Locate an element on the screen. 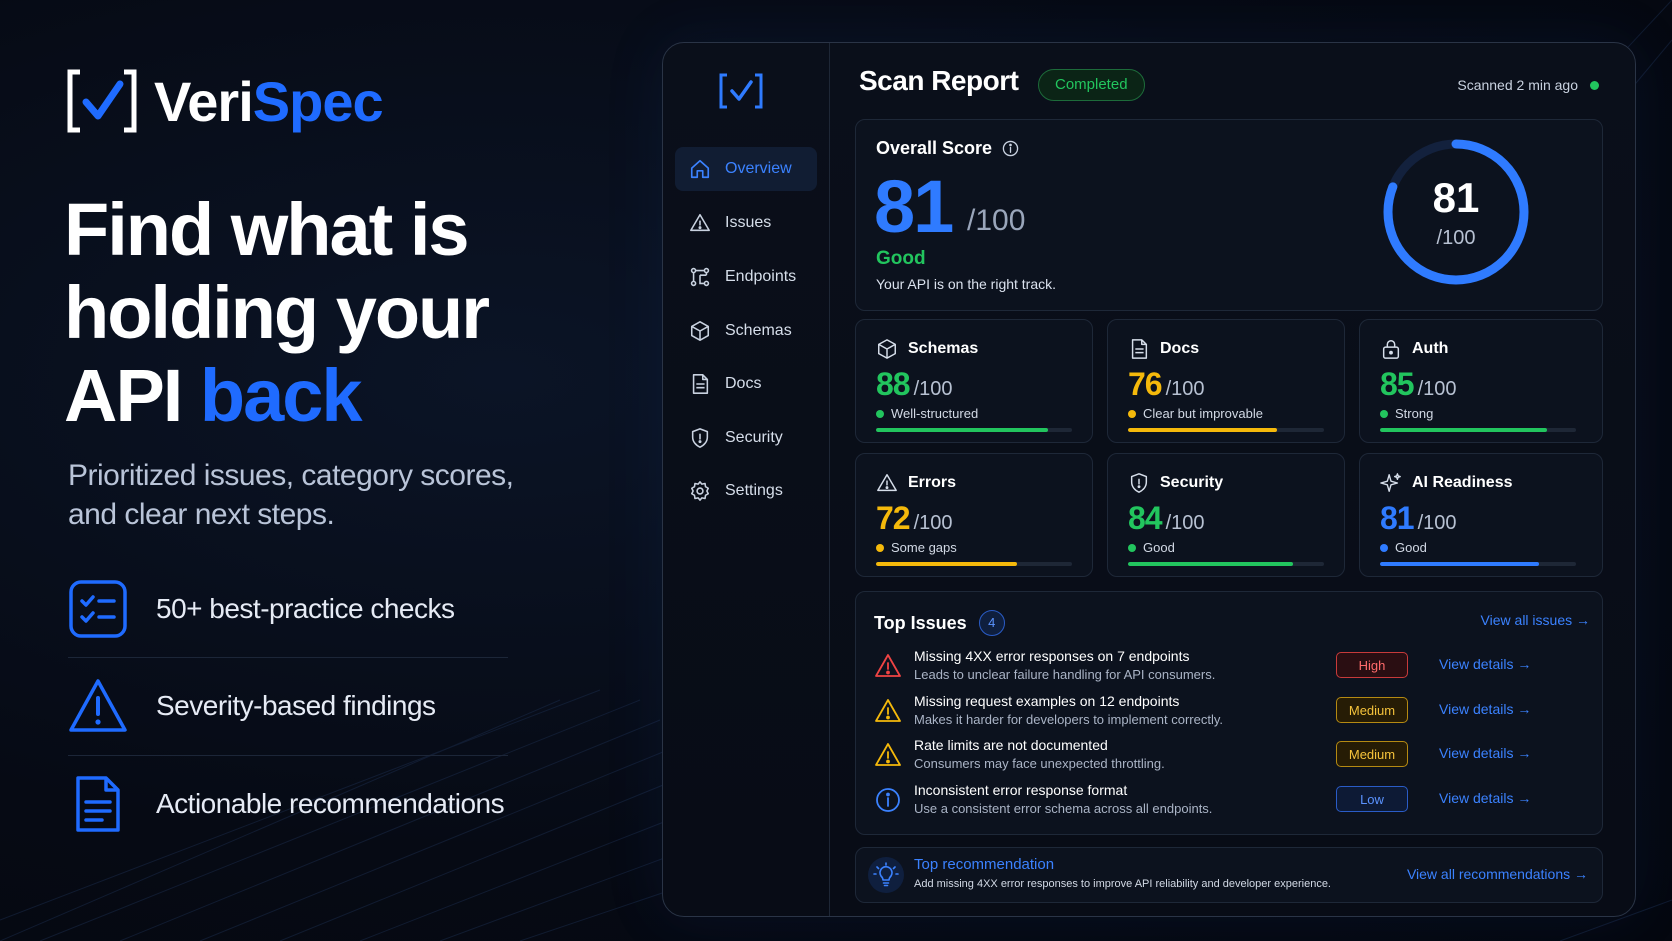 The height and width of the screenshot is (941, 1672). overall-score-value: 81 is located at coordinates (914, 206).